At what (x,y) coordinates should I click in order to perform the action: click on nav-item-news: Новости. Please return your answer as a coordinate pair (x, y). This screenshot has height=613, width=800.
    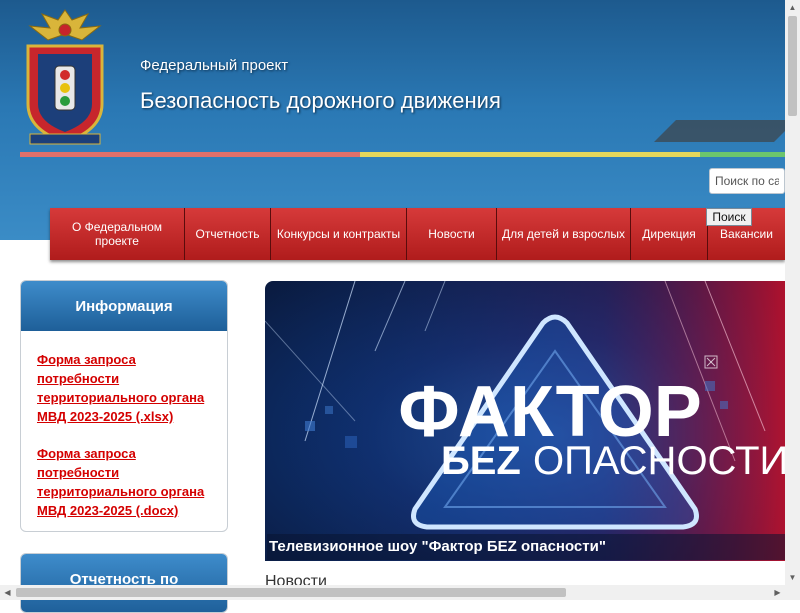
    Looking at the image, I should click on (452, 234).